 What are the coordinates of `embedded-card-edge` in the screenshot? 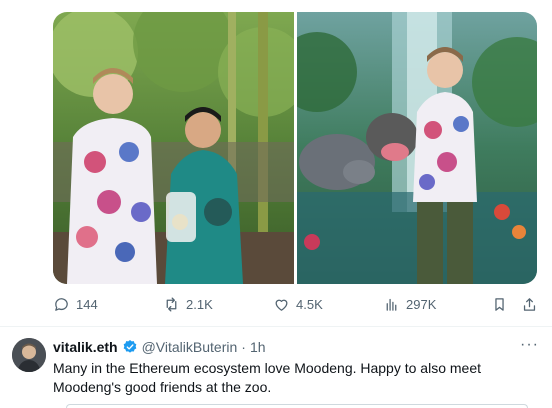 It's located at (297, 406).